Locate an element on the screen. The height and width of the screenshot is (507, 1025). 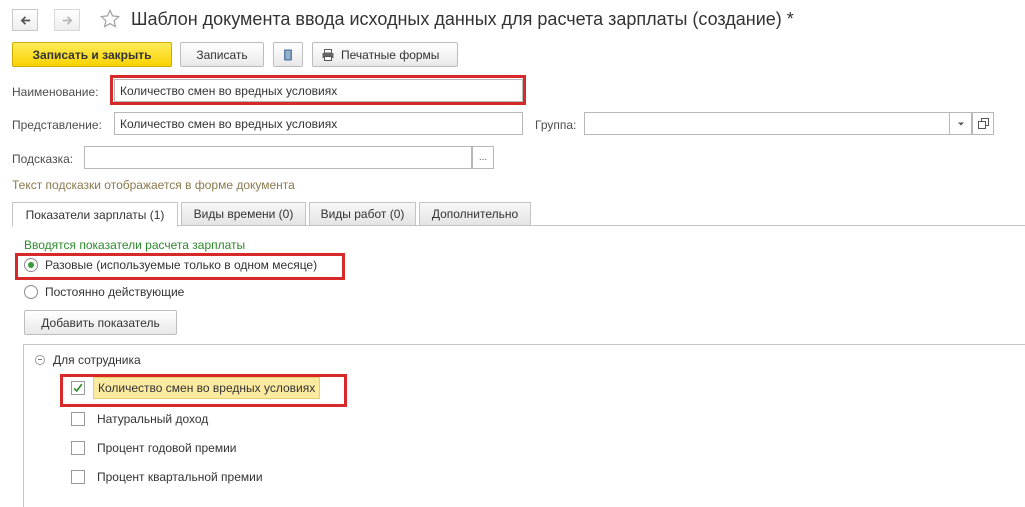
save-and-close-button: Записать и закрыть is located at coordinates (92, 54).